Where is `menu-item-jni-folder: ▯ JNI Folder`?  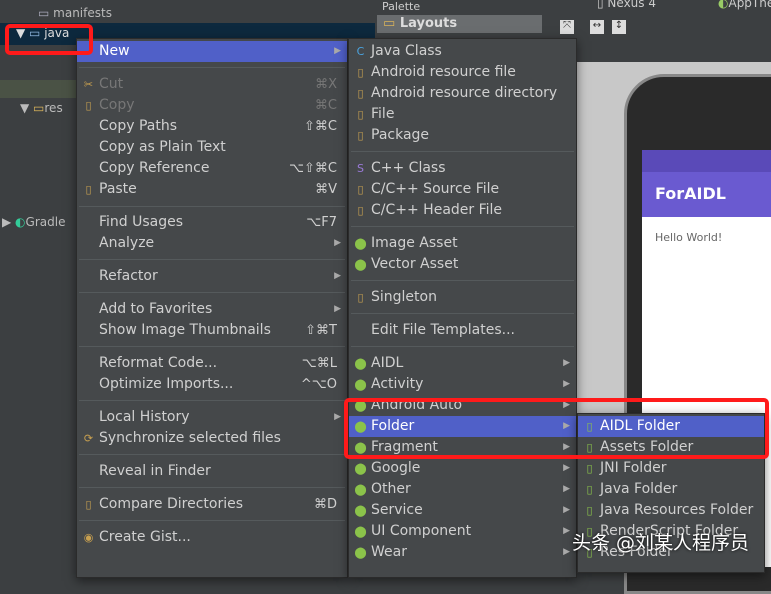
menu-item-jni-folder: ▯ JNI Folder is located at coordinates (671, 468).